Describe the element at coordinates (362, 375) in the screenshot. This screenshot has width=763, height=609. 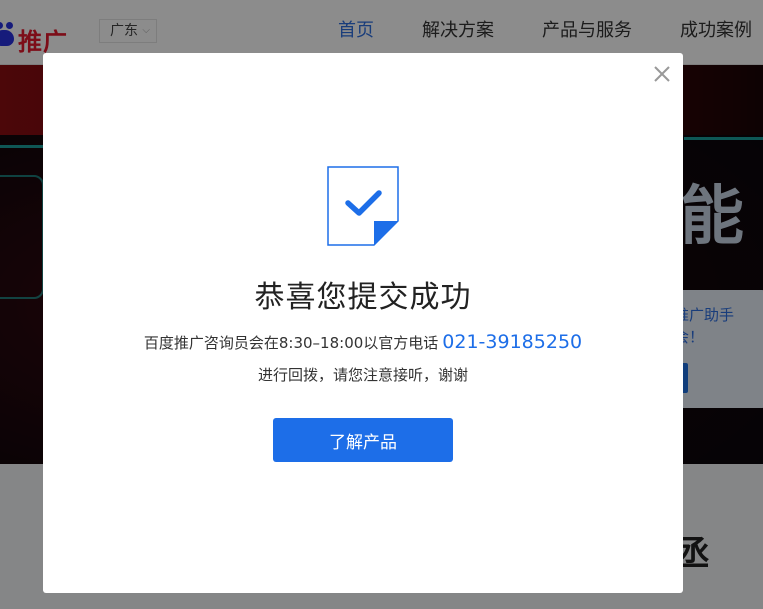
I see `dialog-message-line2: 进行回拨，请您注意接听，谢谢` at that location.